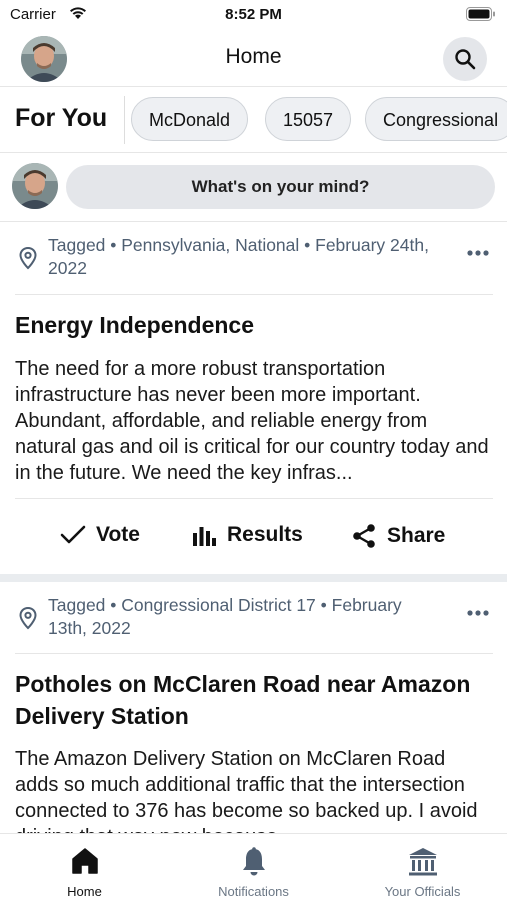  I want to click on share-button: Share, so click(398, 536).